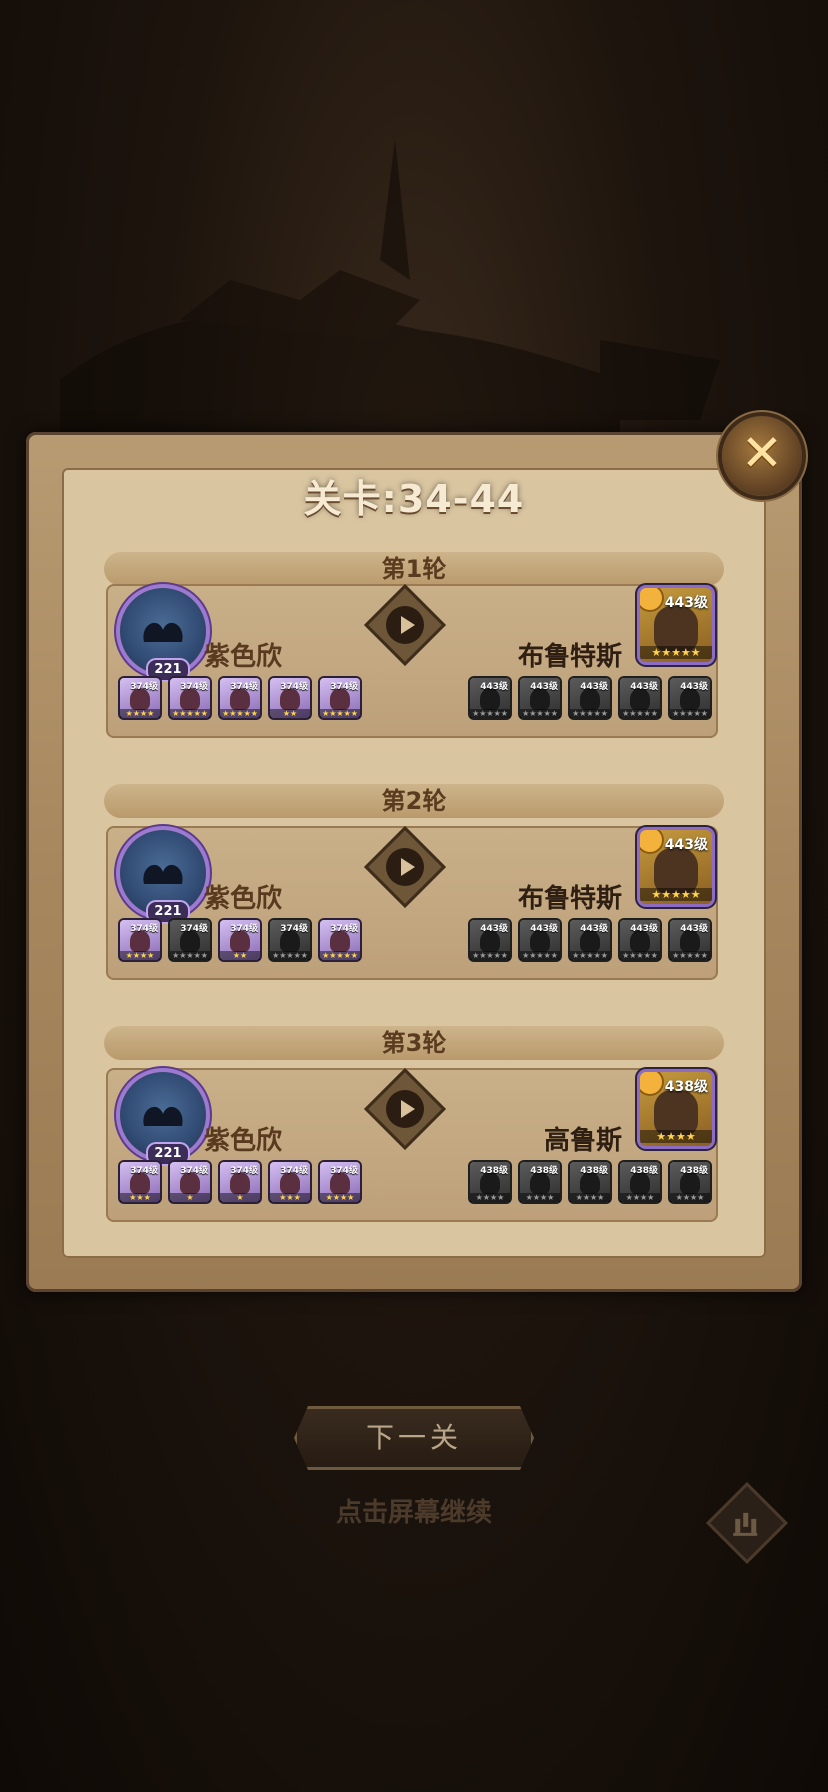  What do you see at coordinates (414, 1438) in the screenshot?
I see `next-stage-button: 下一关` at bounding box center [414, 1438].